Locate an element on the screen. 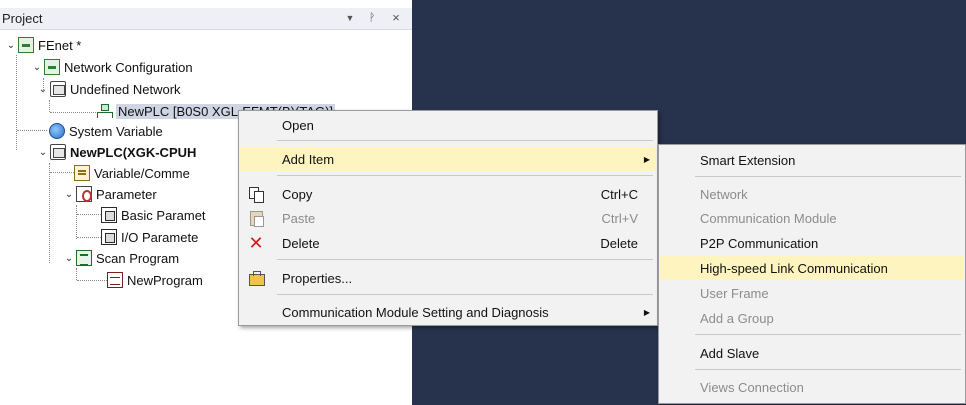 The image size is (966, 405). menu-item-label: P2P Communication is located at coordinates (759, 243).